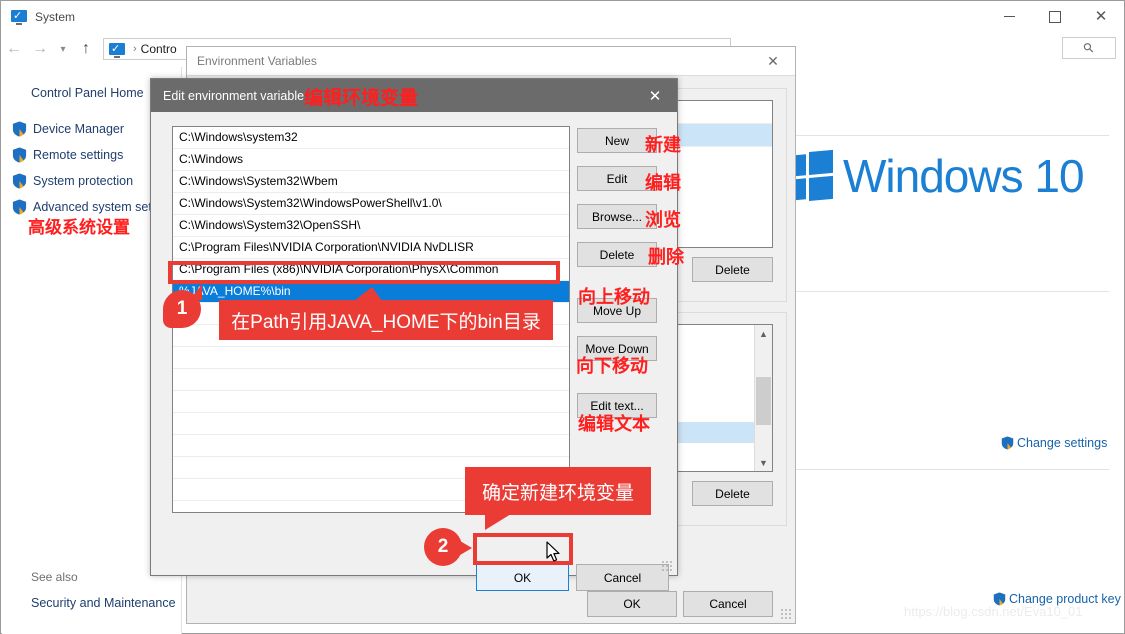 The image size is (1125, 634). Describe the element at coordinates (196, 292) in the screenshot. I see `step-marker-1-tail` at that location.